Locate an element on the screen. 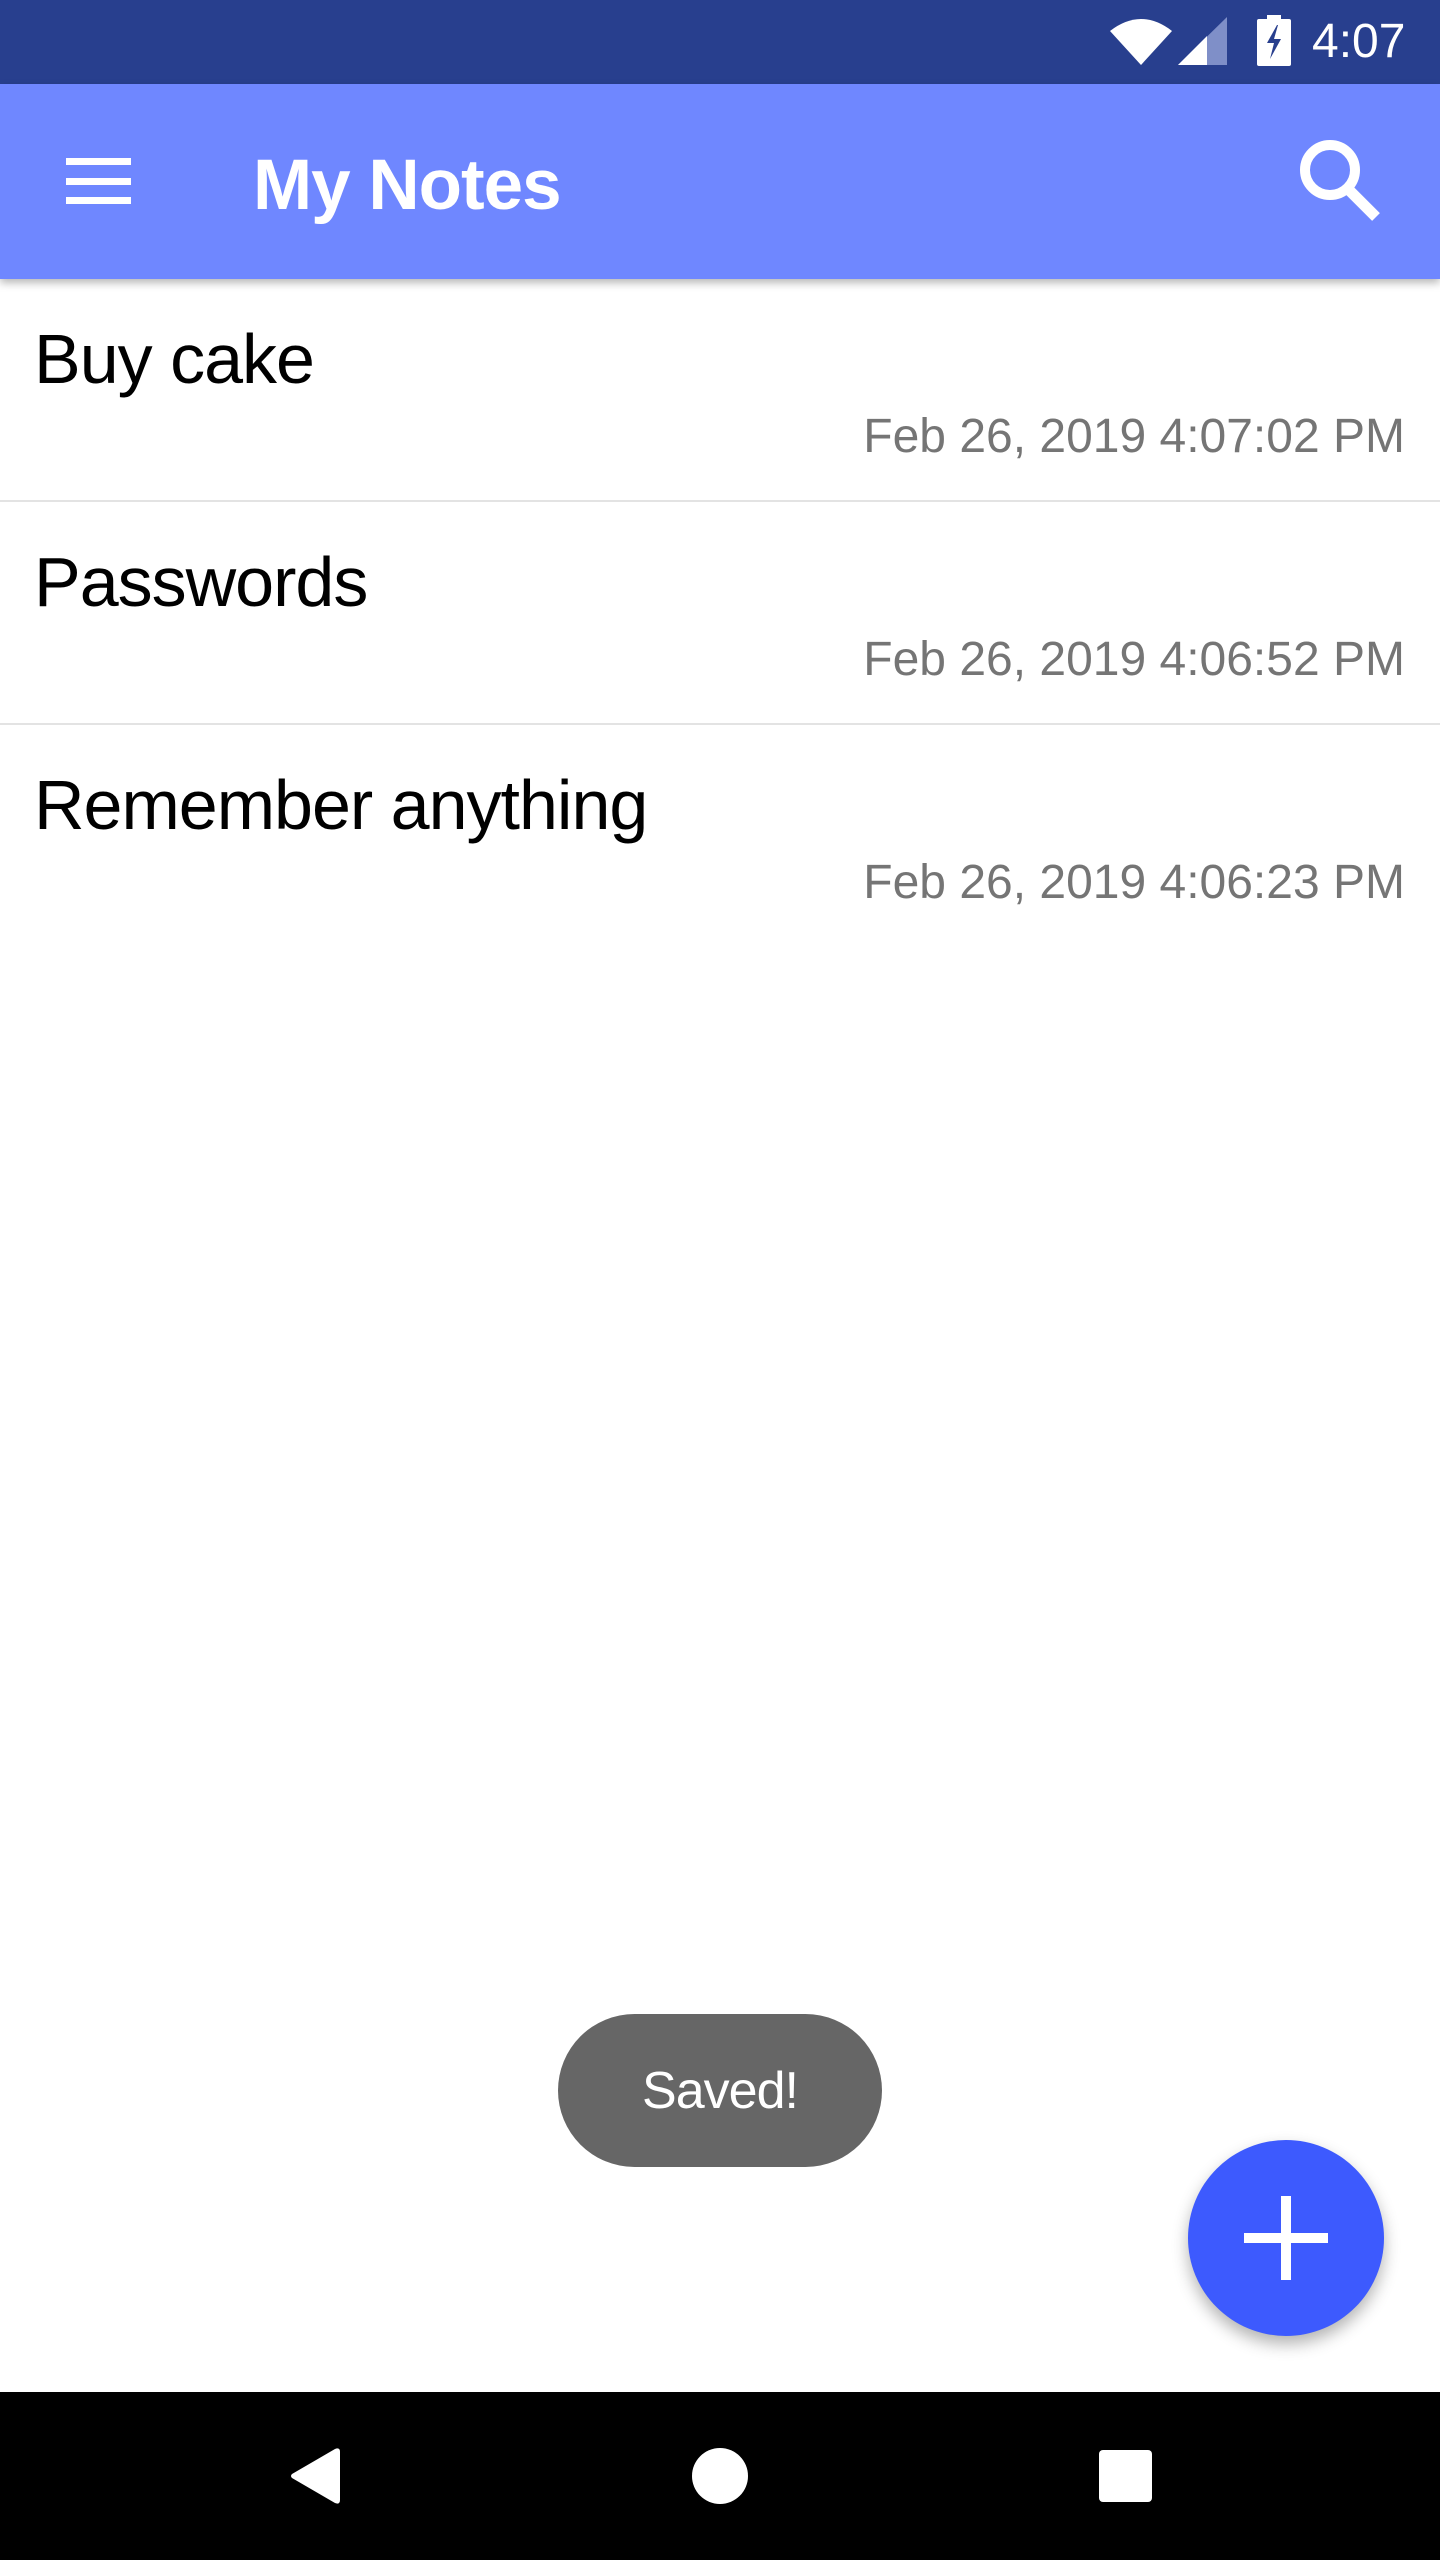  toast: Saved! is located at coordinates (720, 2090).